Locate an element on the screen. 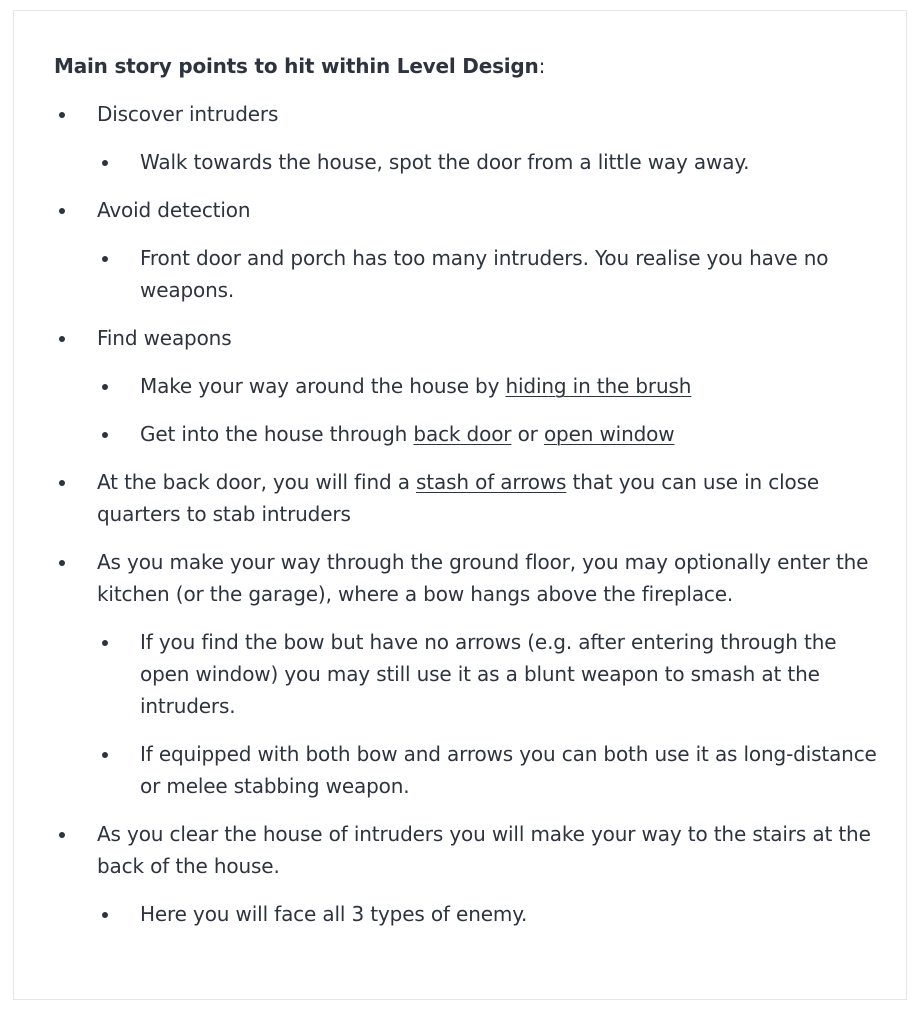  link-open-window: open window is located at coordinates (609, 434).